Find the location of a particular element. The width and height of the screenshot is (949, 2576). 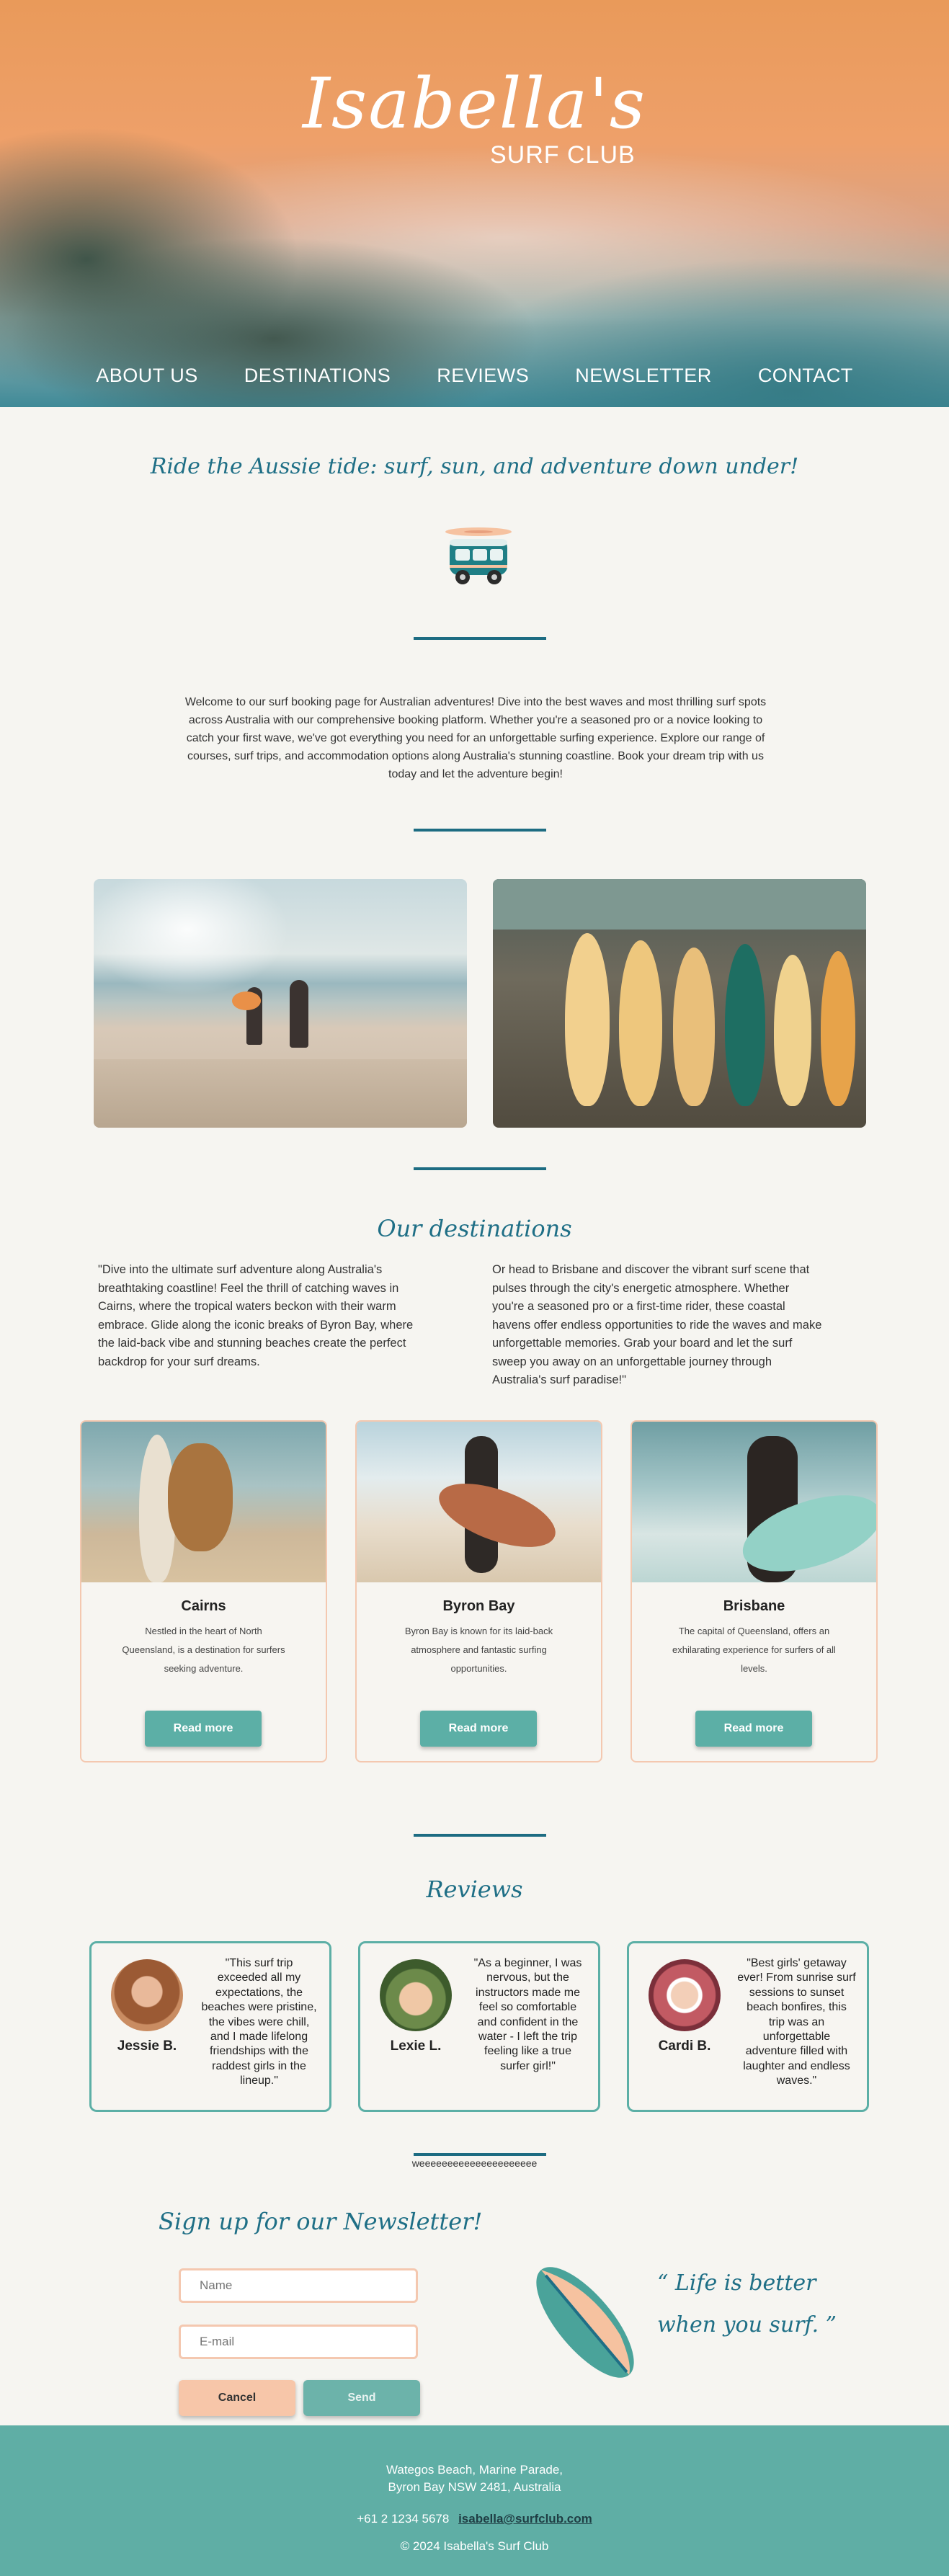

nav-reviews: REVIEWS is located at coordinates (483, 376).